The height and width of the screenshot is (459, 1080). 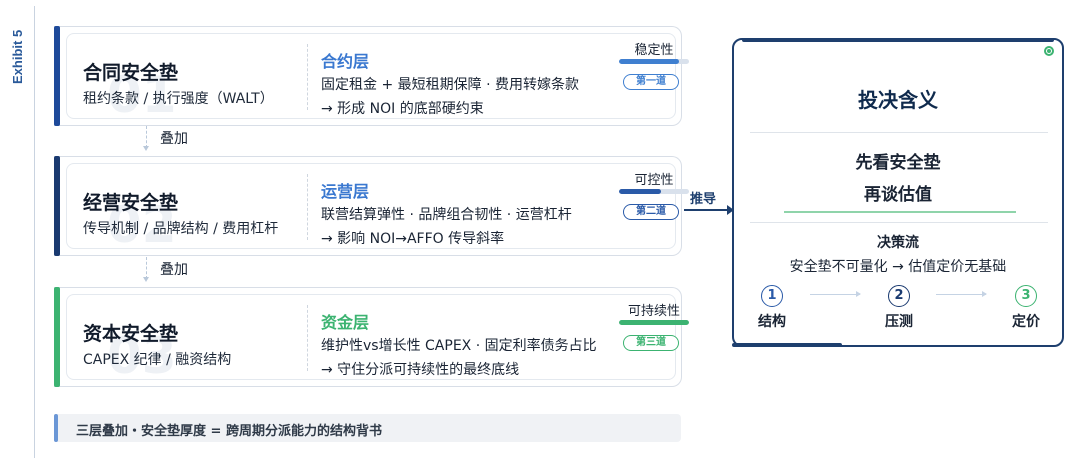 I want to click on layer-detail: 维护性vs增长性 CAPEX · 固定利率债务占比, so click(x=459, y=346).